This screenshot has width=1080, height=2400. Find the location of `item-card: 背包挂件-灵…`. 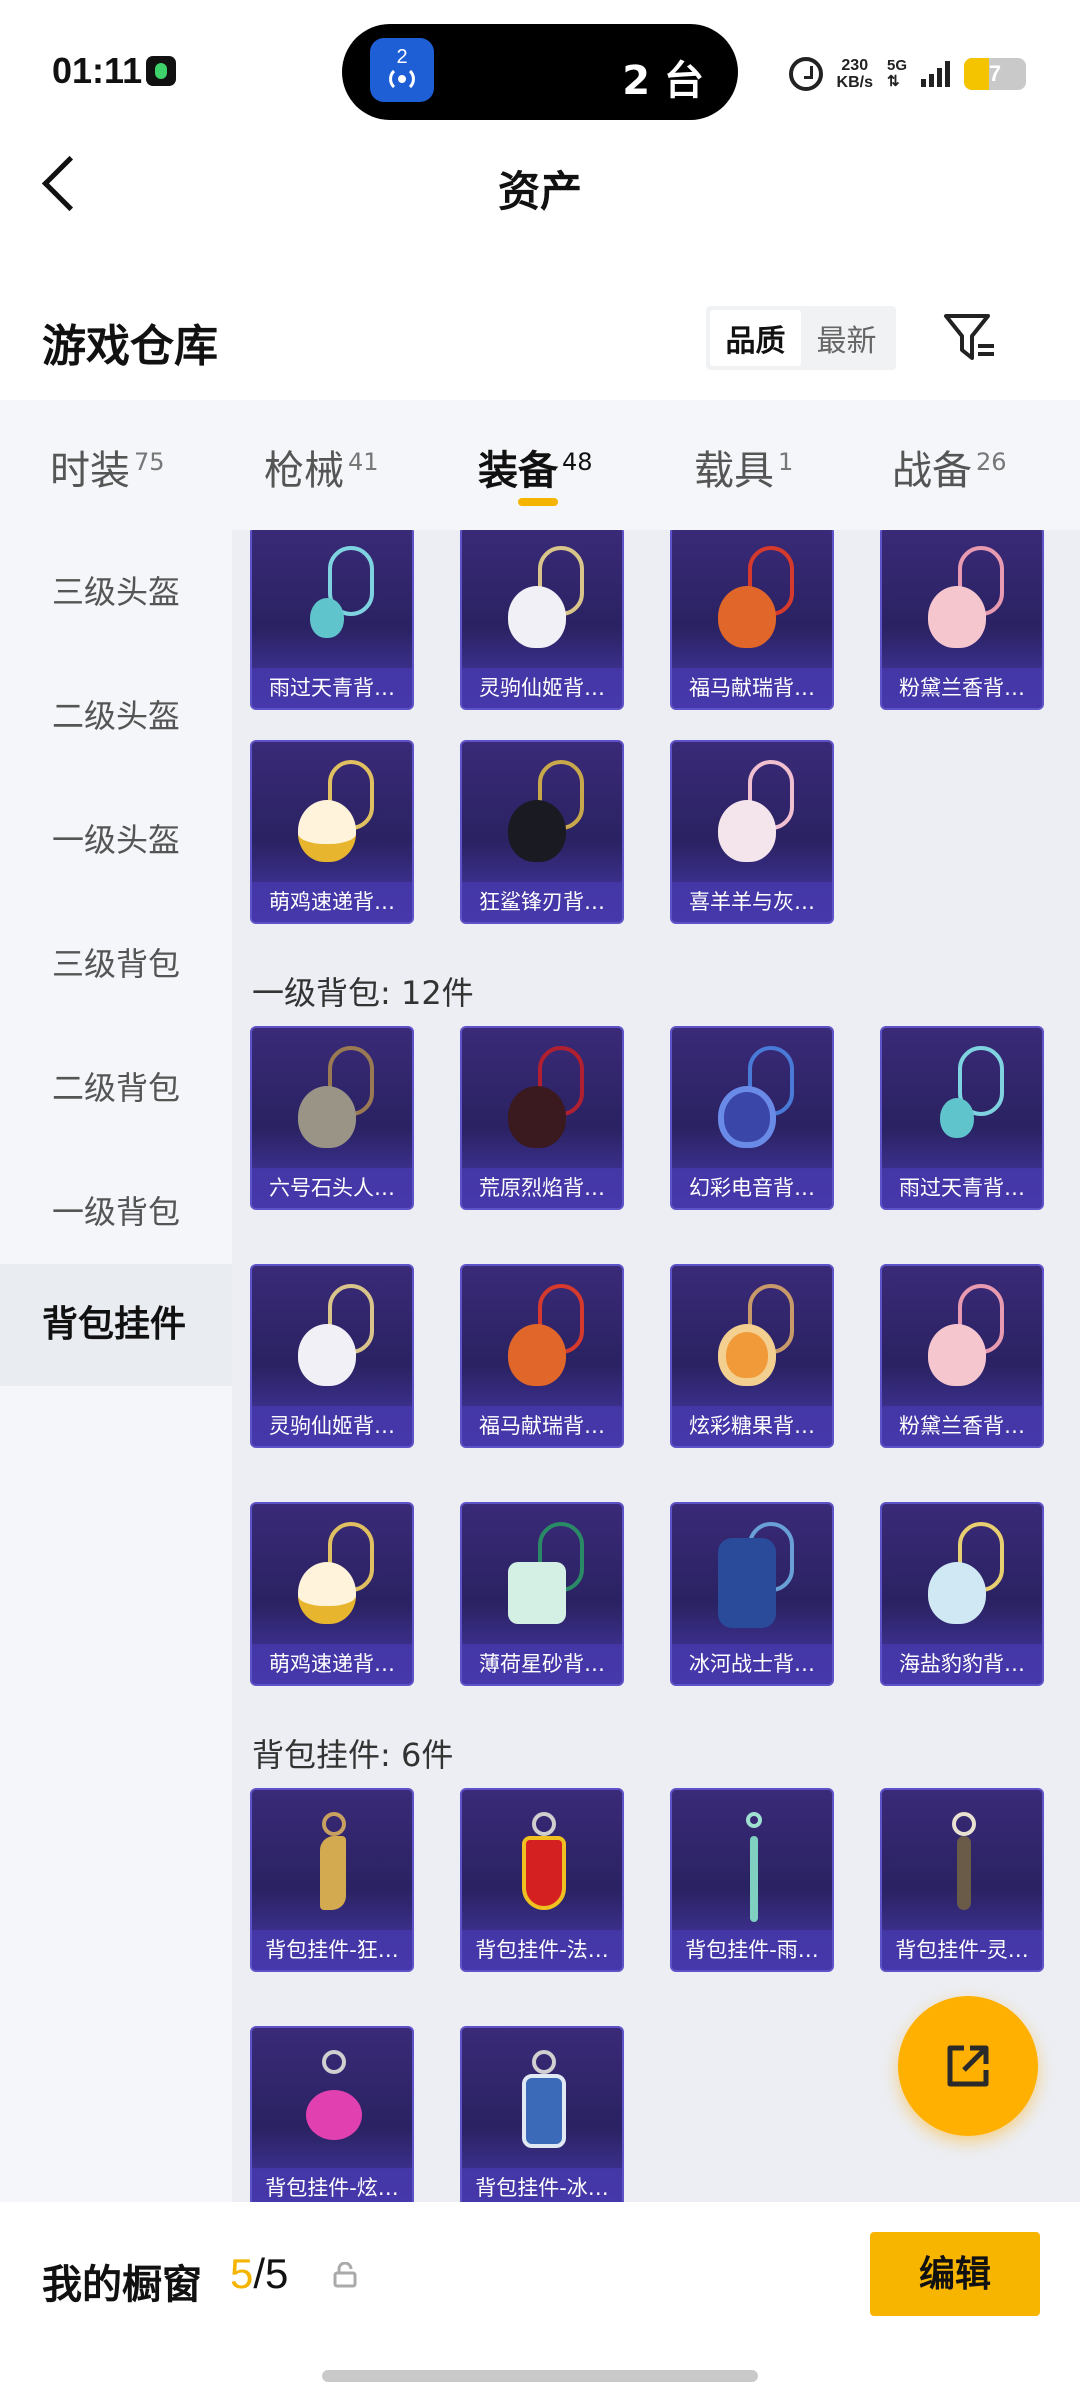

item-card: 背包挂件-灵… is located at coordinates (962, 1880).